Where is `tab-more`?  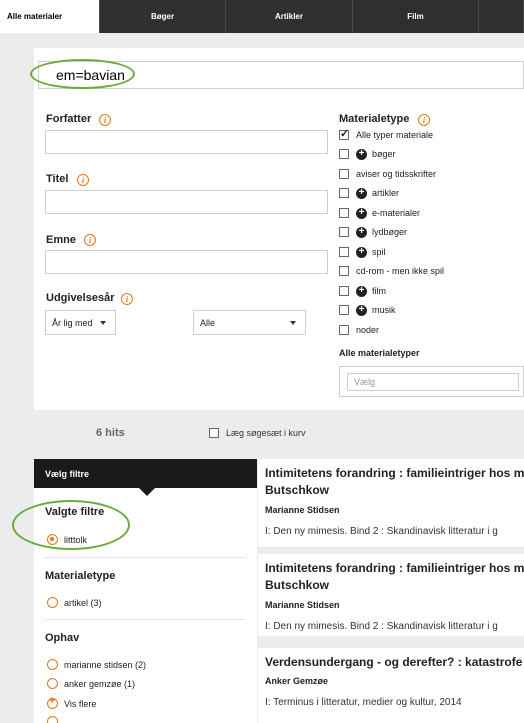 tab-more is located at coordinates (501, 16).